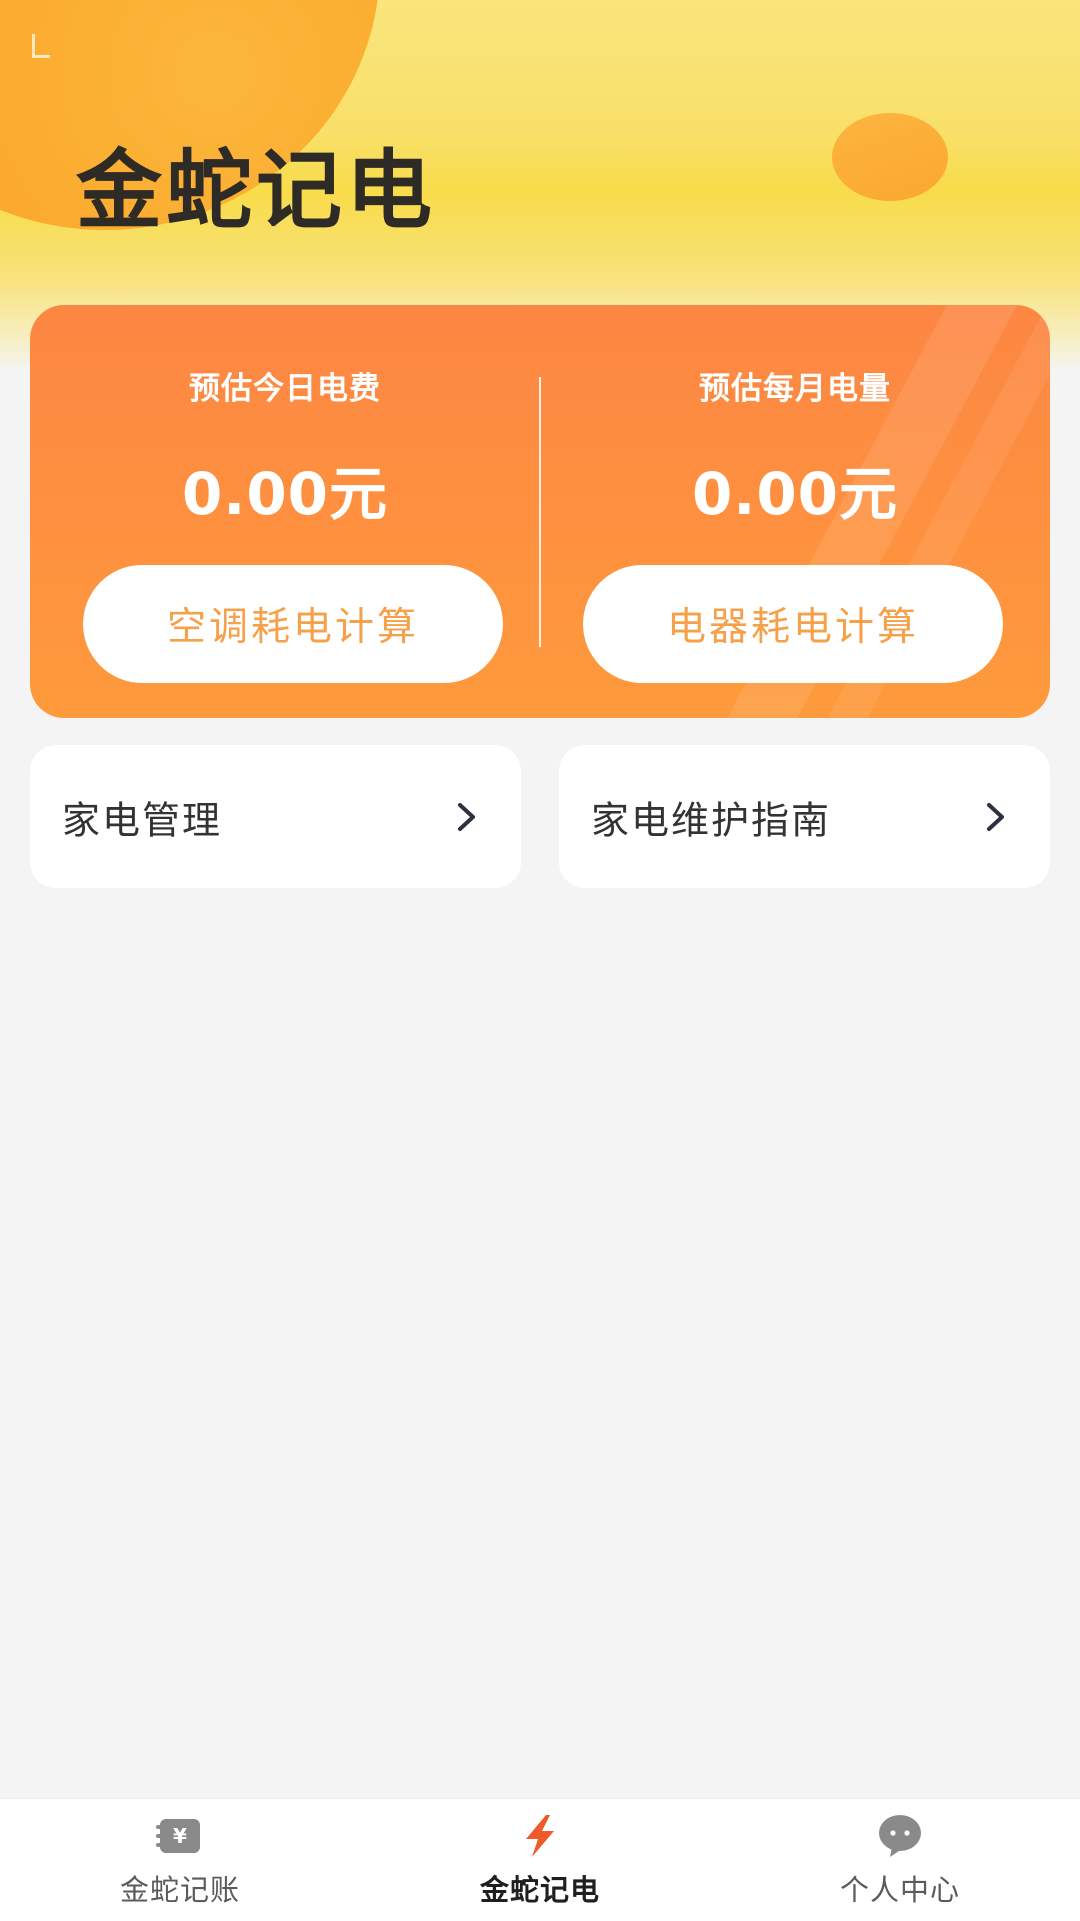  I want to click on page-title: 金蛇记电, so click(256, 191).